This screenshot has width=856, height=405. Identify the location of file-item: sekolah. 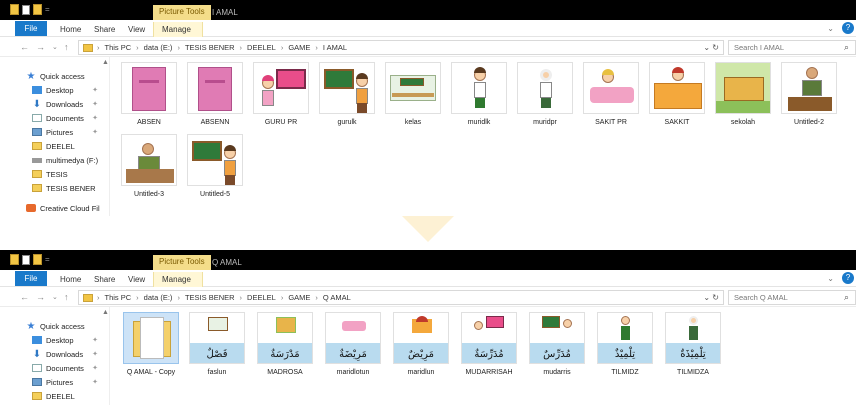
(743, 94).